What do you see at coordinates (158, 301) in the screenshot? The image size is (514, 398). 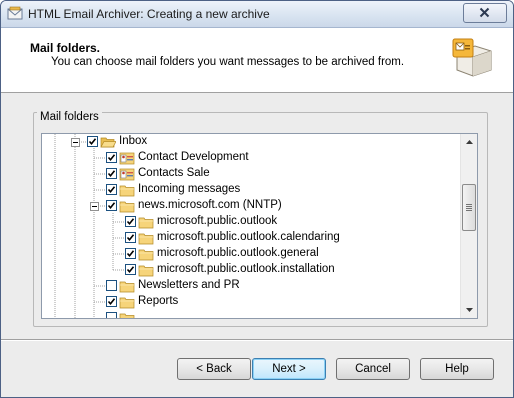 I see `reports-label: Reports` at bounding box center [158, 301].